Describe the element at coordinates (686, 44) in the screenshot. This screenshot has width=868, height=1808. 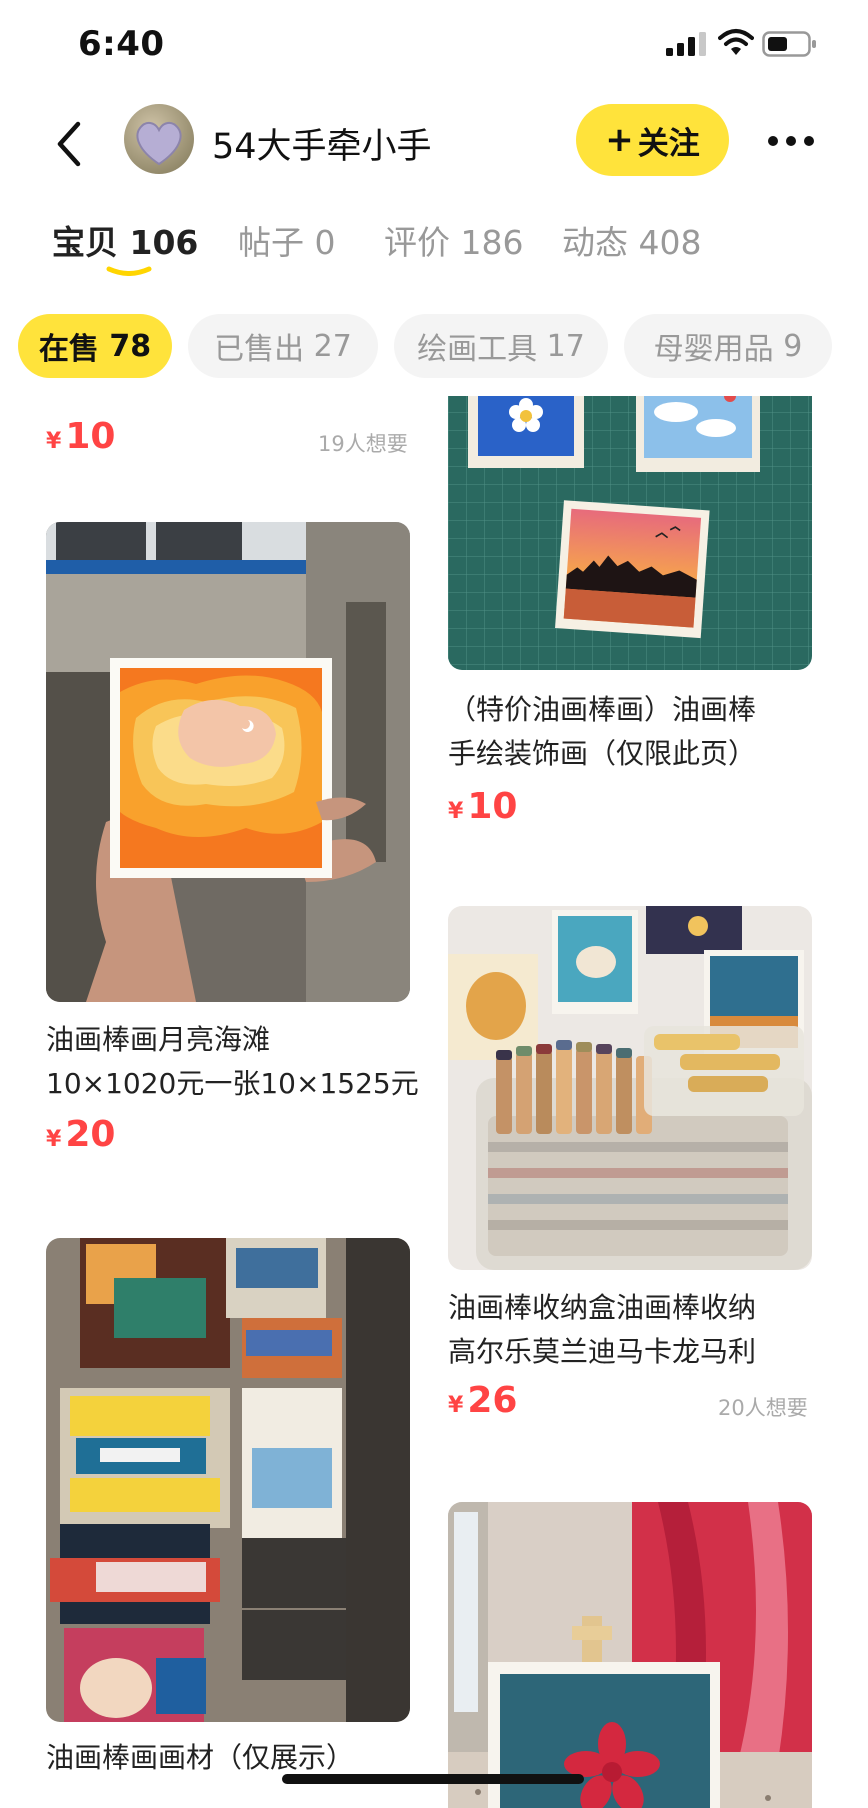
I see `cellular-signal-icon` at that location.